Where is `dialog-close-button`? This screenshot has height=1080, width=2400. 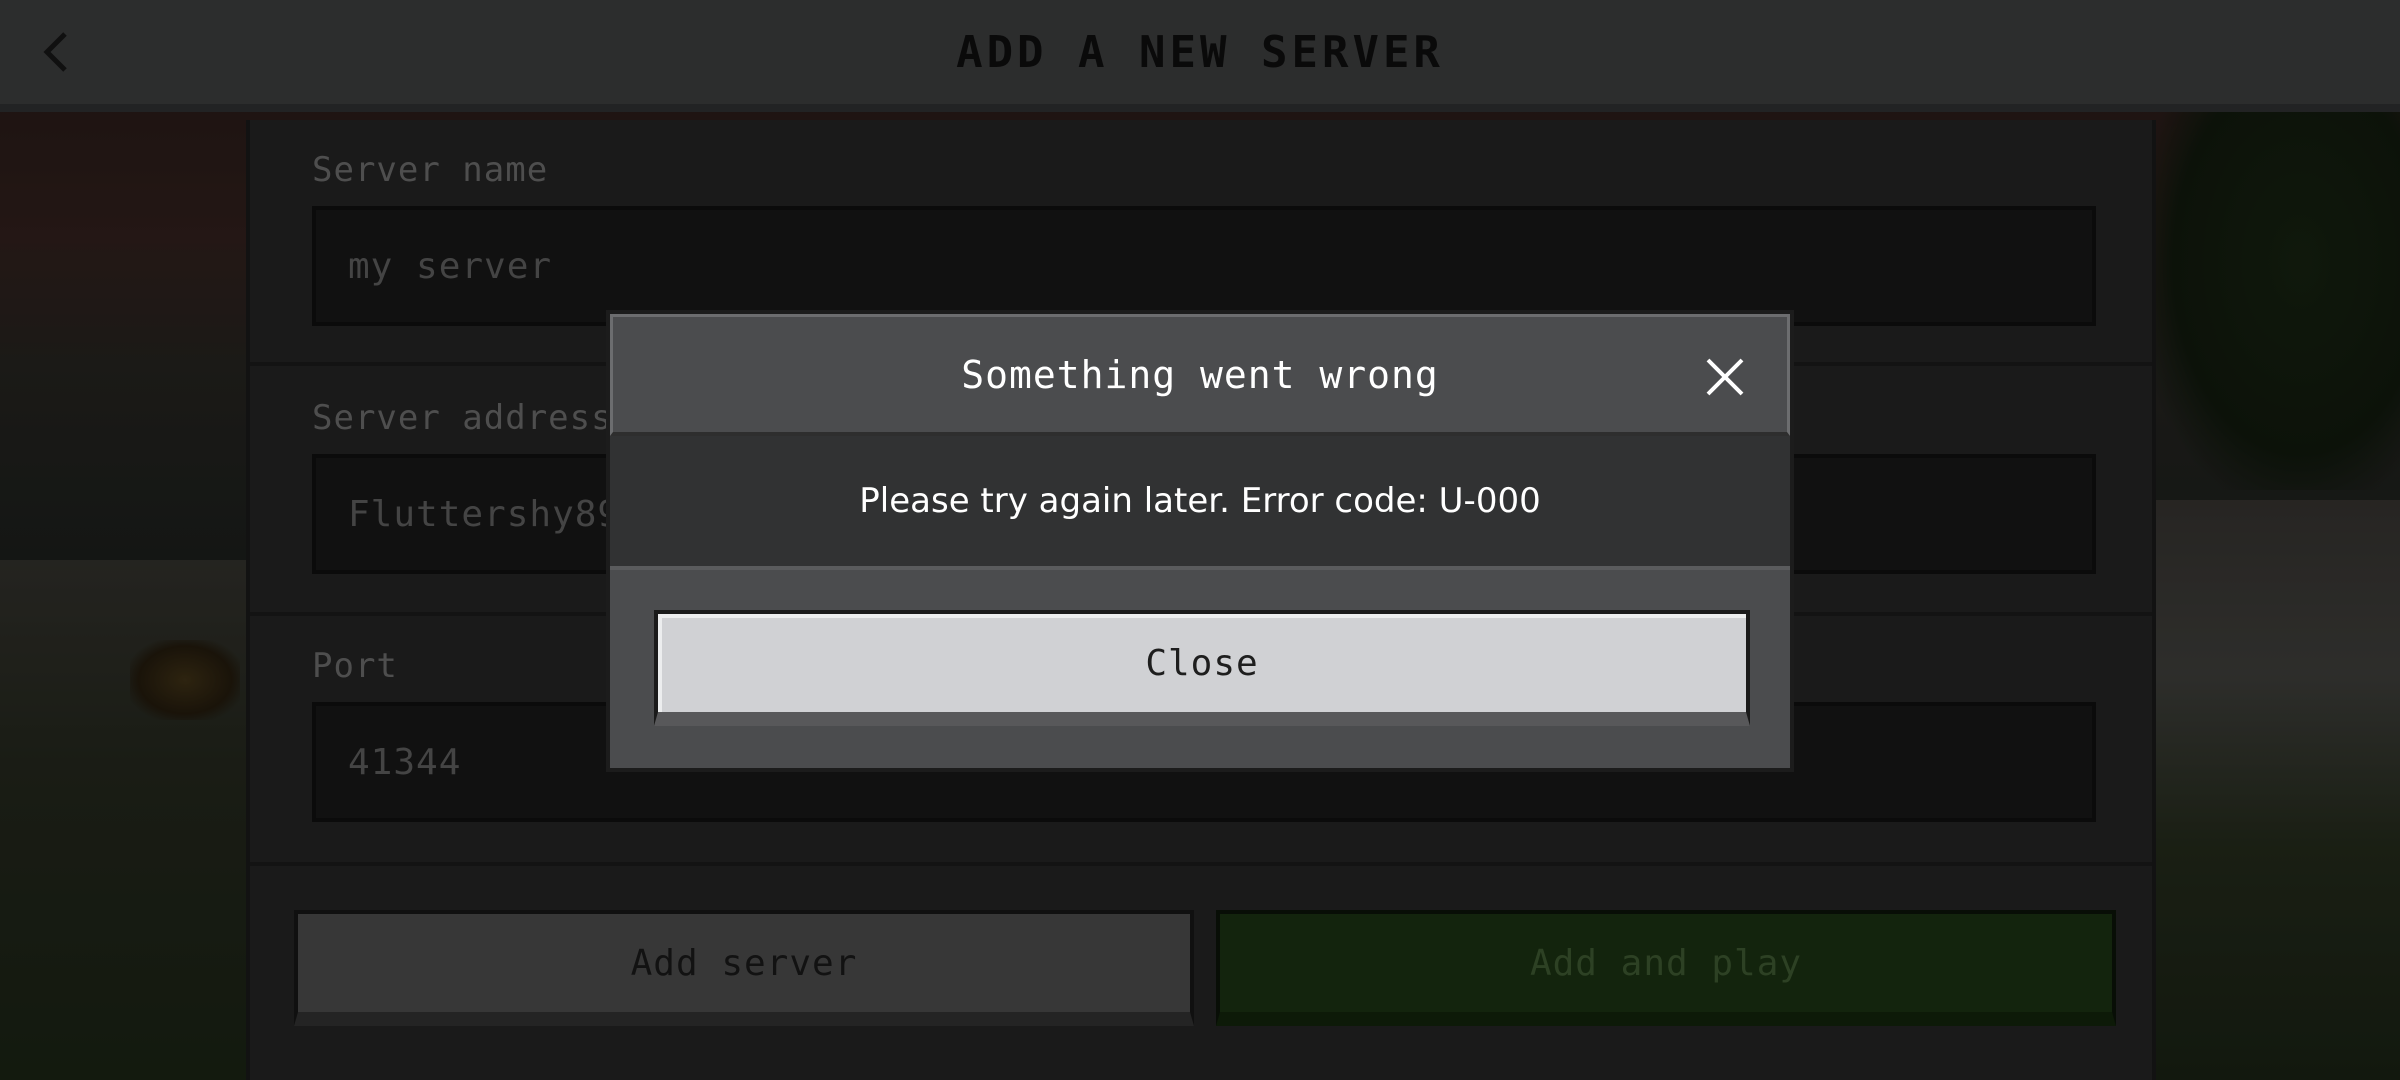
dialog-close-button is located at coordinates (1725, 377).